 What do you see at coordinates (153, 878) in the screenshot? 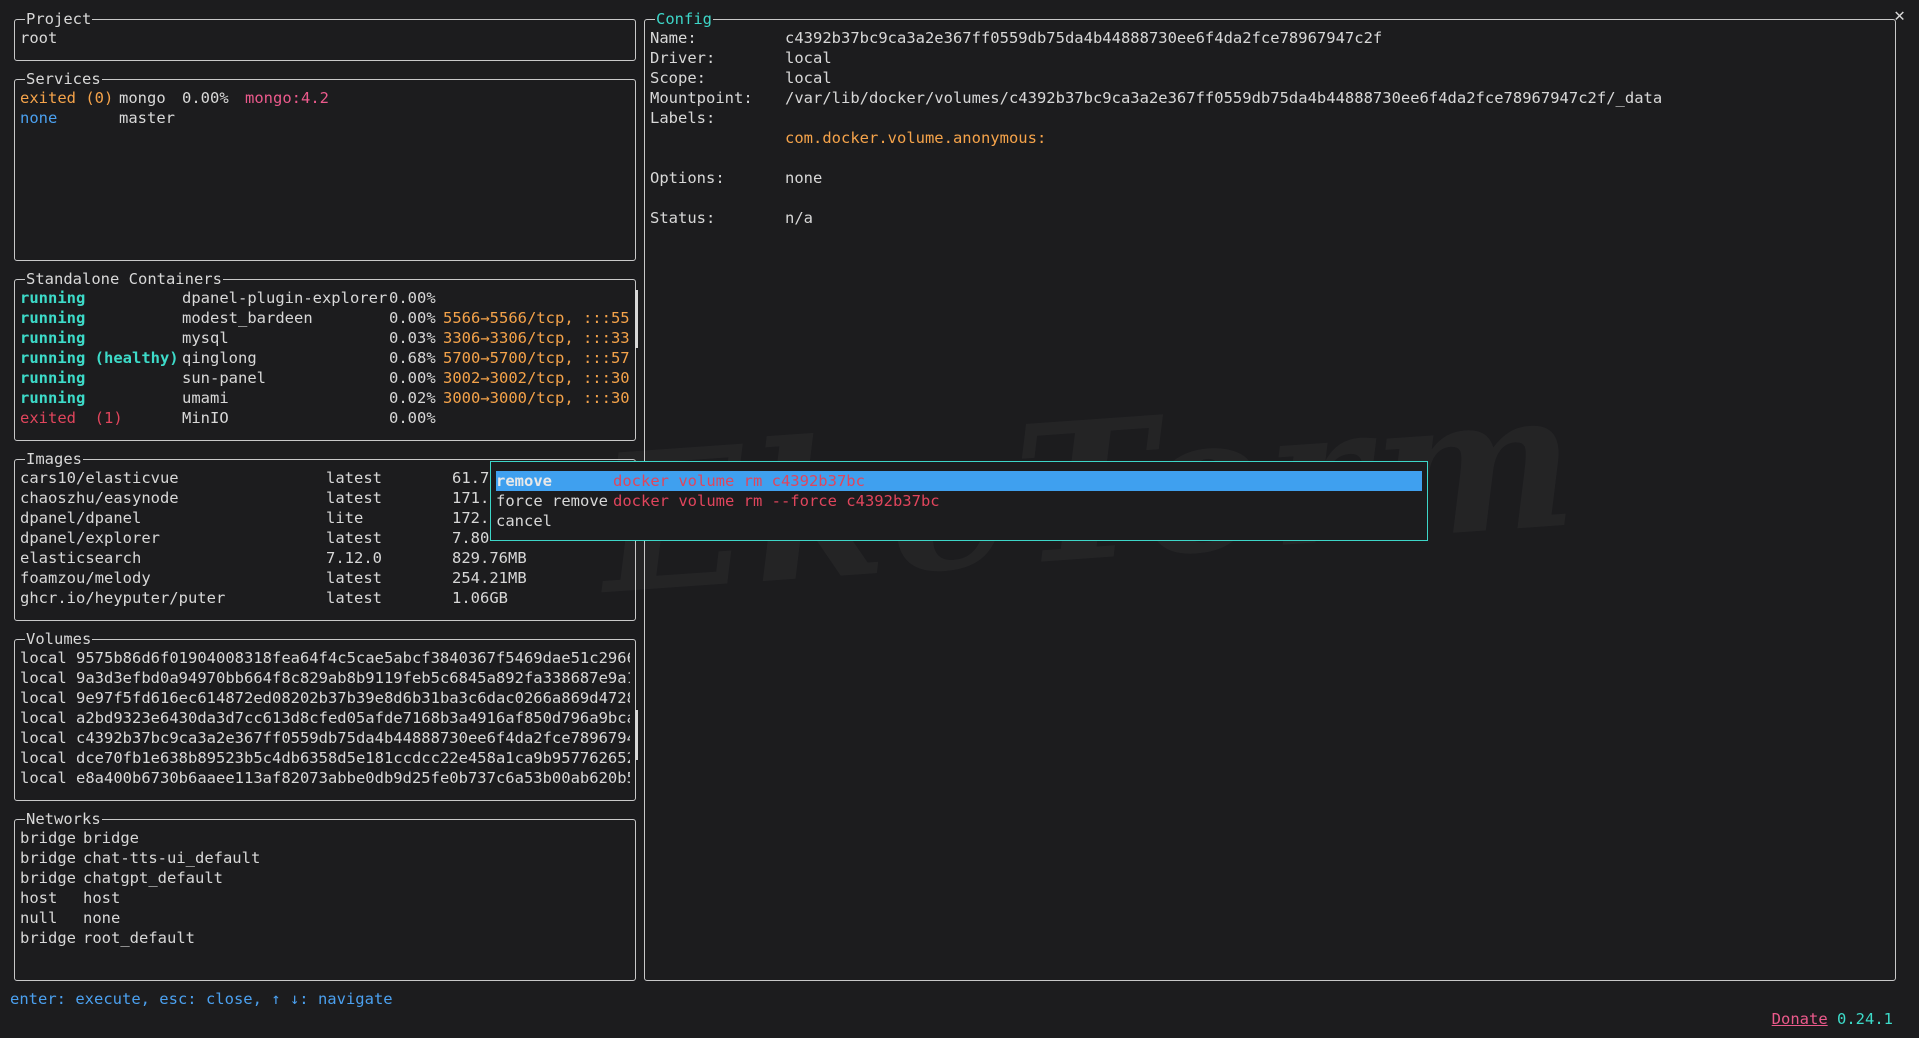
I see `network-name: chatgpt_default` at bounding box center [153, 878].